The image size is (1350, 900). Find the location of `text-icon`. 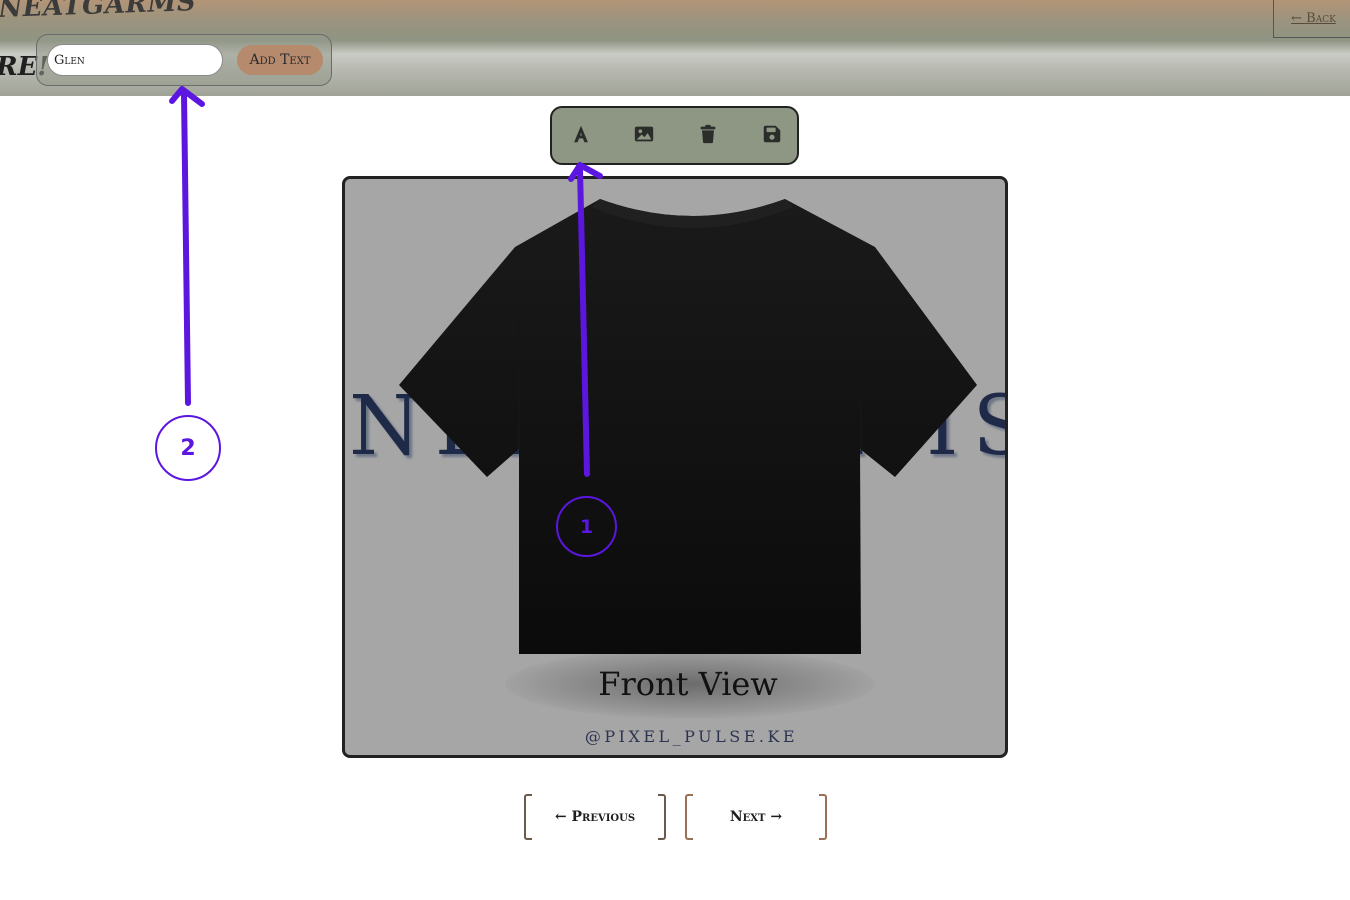

text-icon is located at coordinates (581, 136).